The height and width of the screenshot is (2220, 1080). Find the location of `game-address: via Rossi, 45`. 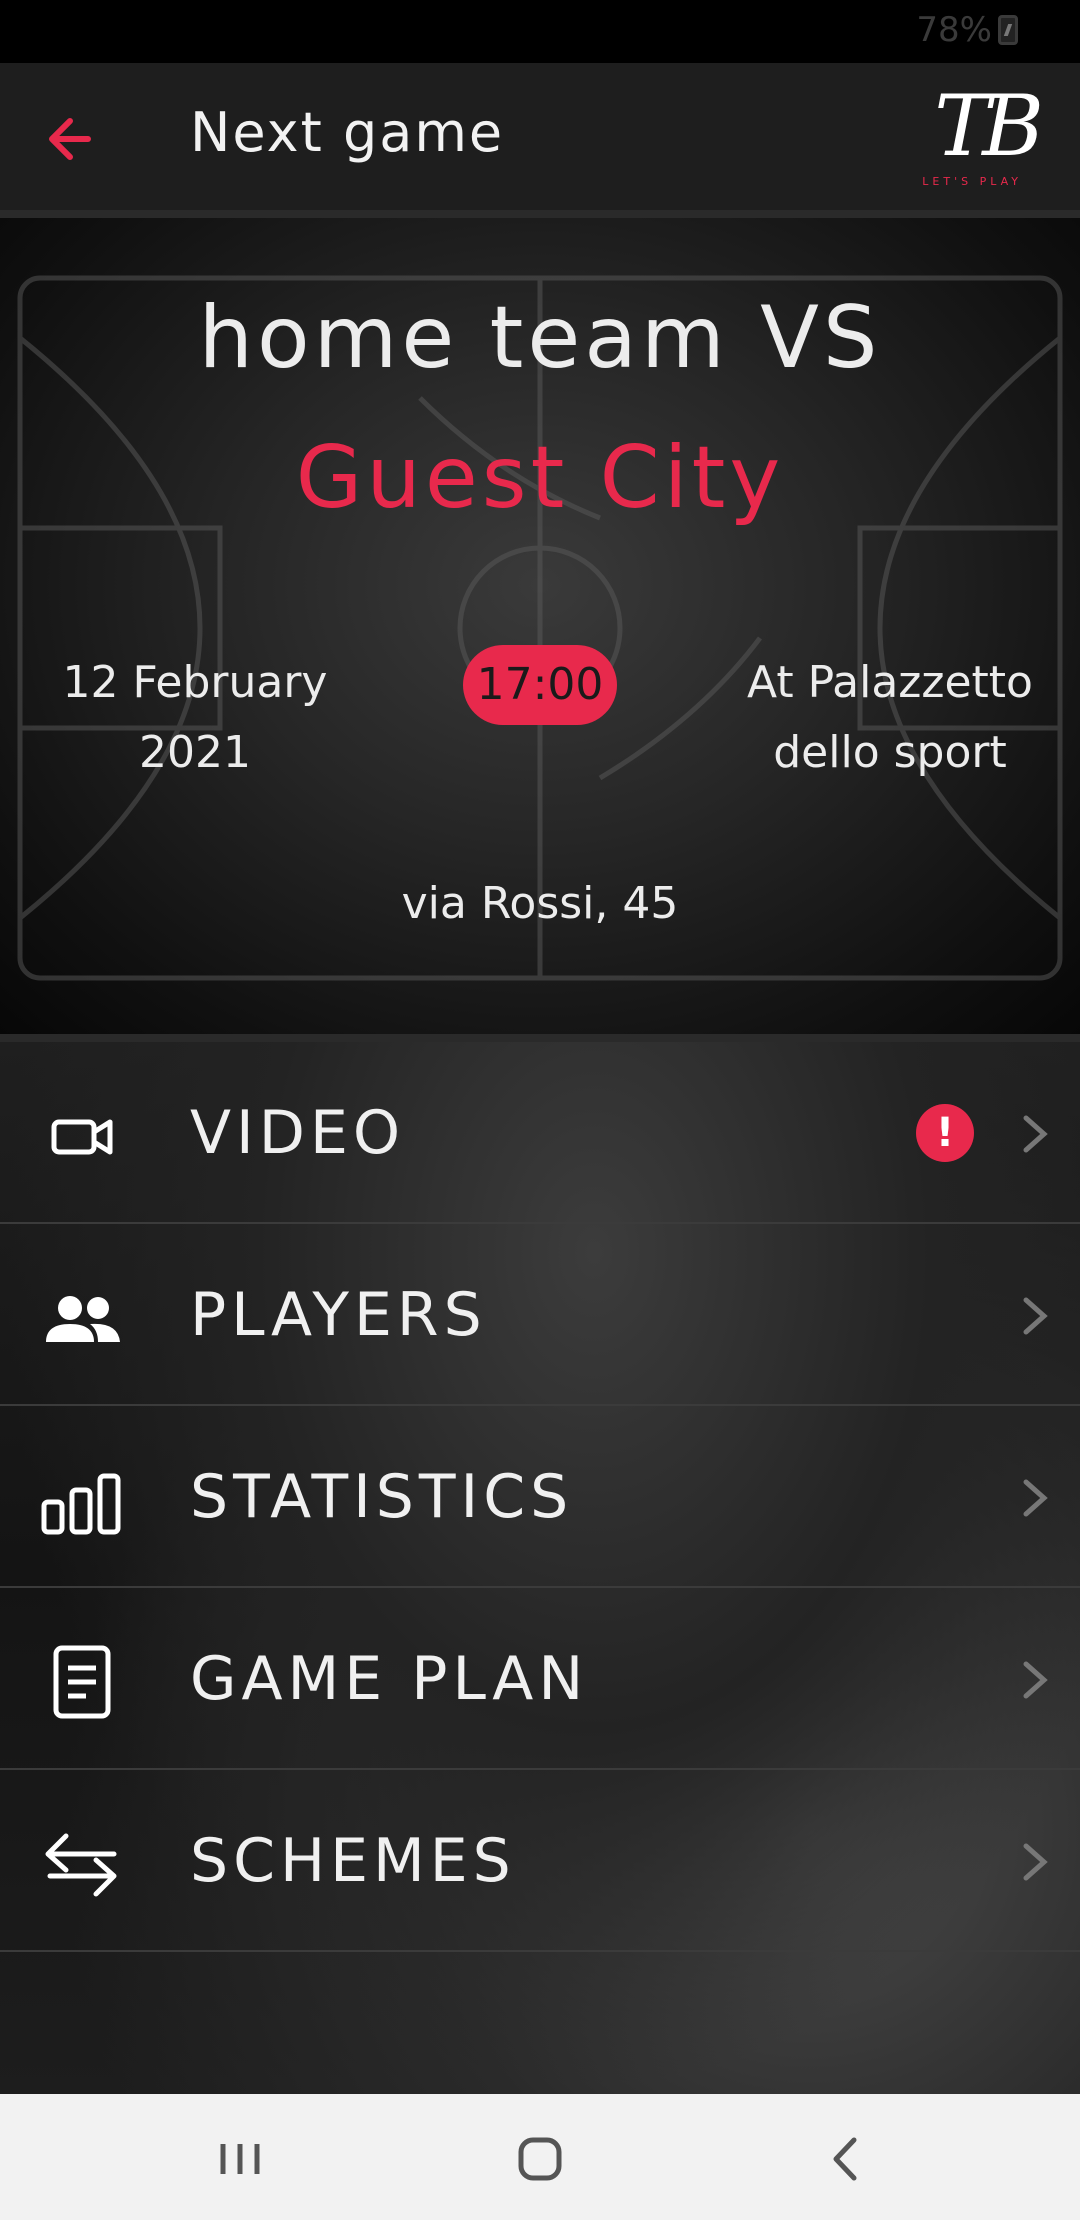

game-address: via Rossi, 45 is located at coordinates (540, 903).